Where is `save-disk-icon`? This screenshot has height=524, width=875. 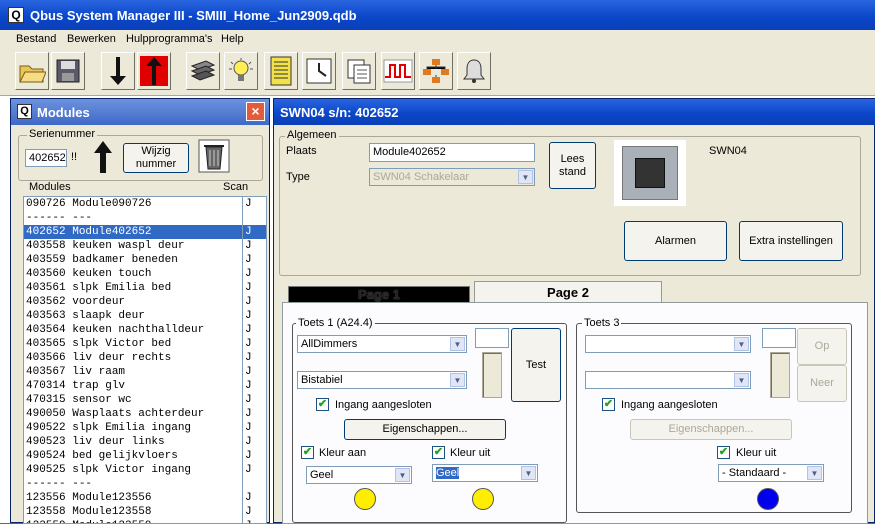
save-disk-icon is located at coordinates (68, 71).